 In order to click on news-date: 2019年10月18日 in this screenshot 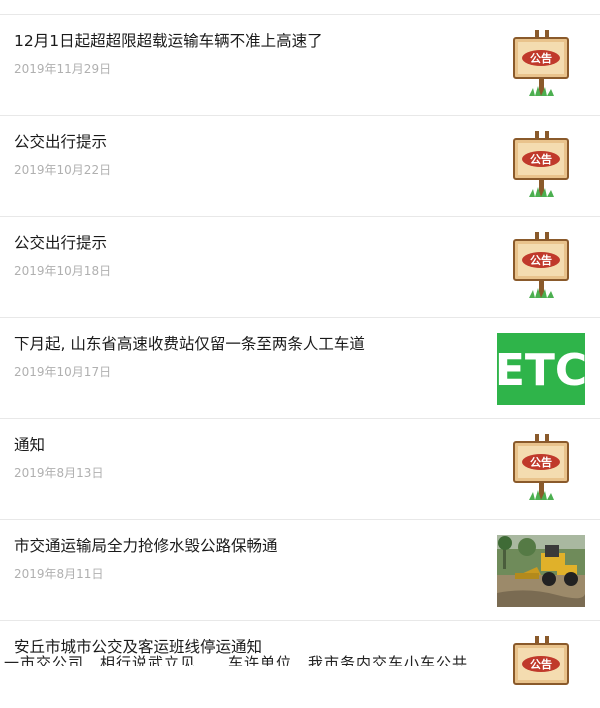, I will do `click(63, 271)`.